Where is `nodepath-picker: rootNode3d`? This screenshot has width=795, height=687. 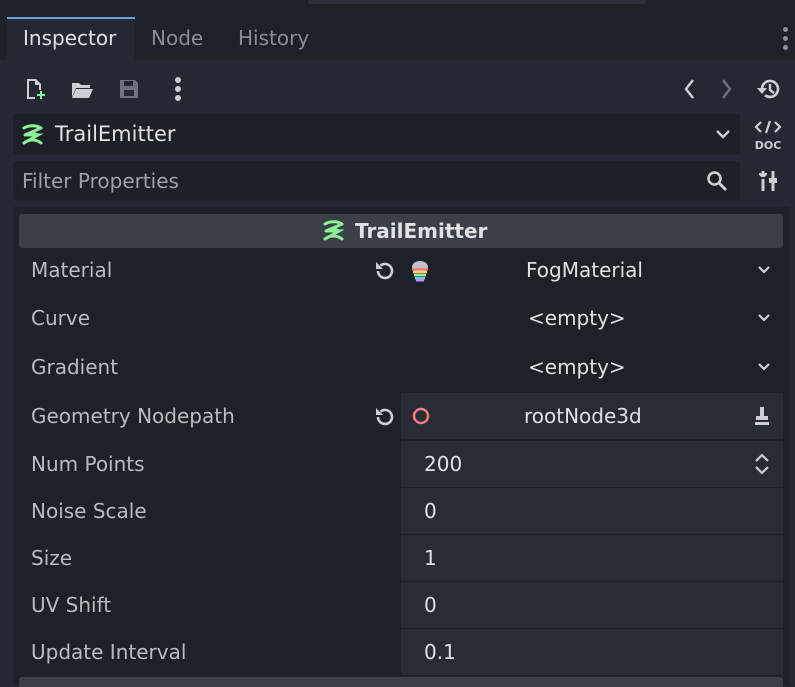 nodepath-picker: rootNode3d is located at coordinates (592, 416).